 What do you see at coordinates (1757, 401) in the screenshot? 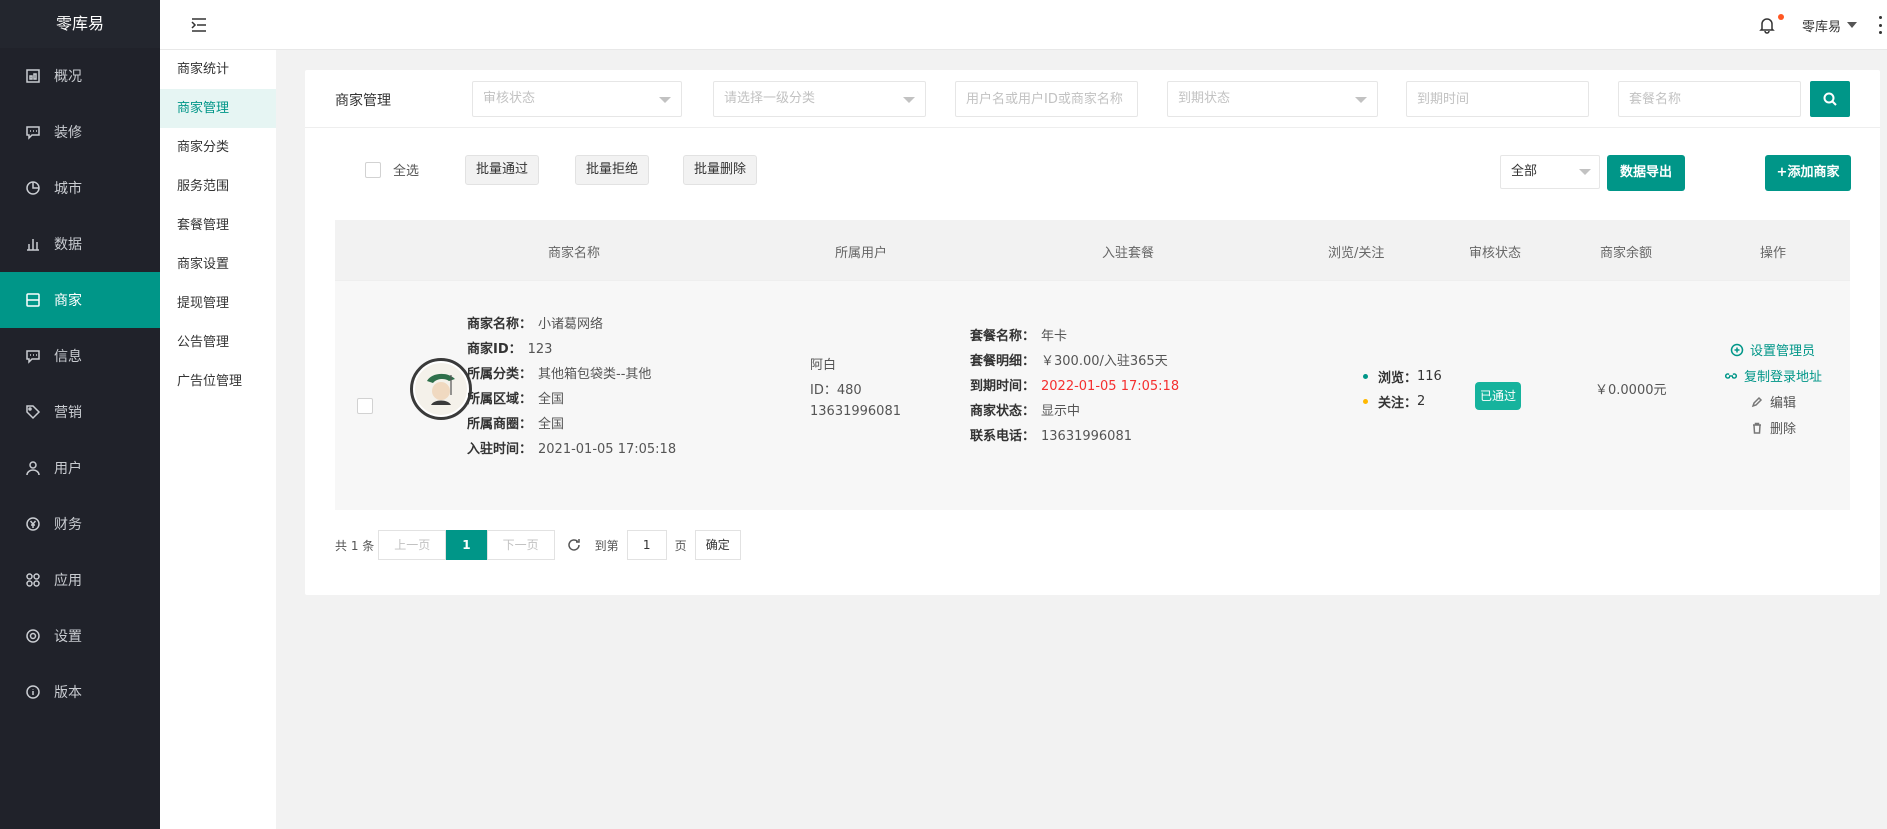
I see `pencil-icon` at bounding box center [1757, 401].